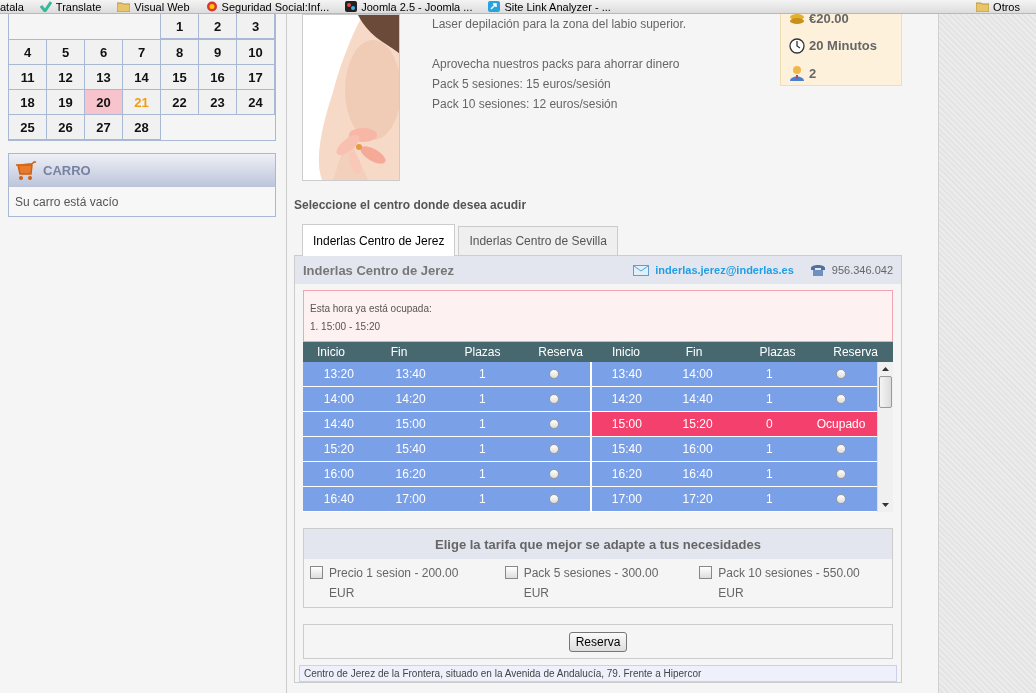 This screenshot has width=1036, height=693. Describe the element at coordinates (346, 327) in the screenshot. I see `alert-item: 1. 15:00 - 15:20` at that location.